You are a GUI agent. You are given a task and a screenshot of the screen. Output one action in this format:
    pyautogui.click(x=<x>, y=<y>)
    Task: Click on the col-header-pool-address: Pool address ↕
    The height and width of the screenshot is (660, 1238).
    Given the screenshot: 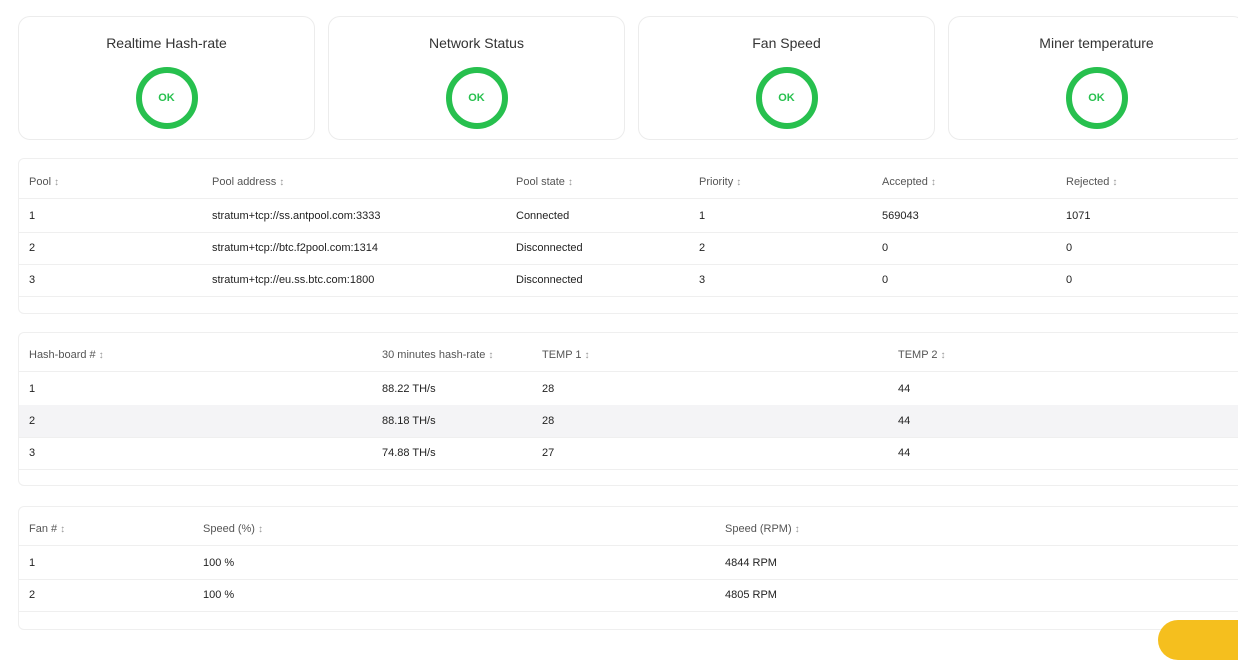 What is the action you would take?
    pyautogui.click(x=248, y=182)
    